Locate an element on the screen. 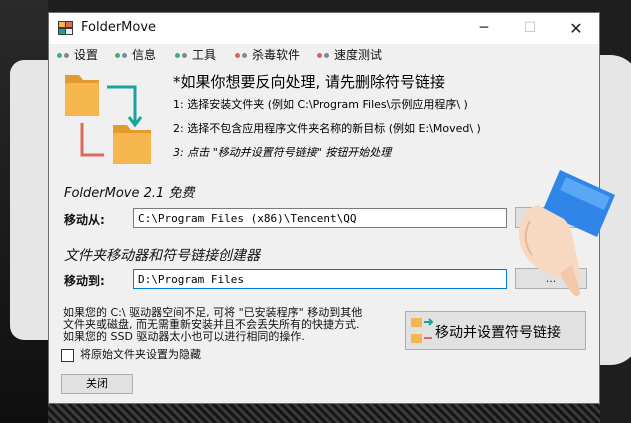 The height and width of the screenshot is (423, 631). move-from-label: 移动从: is located at coordinates (84, 220).